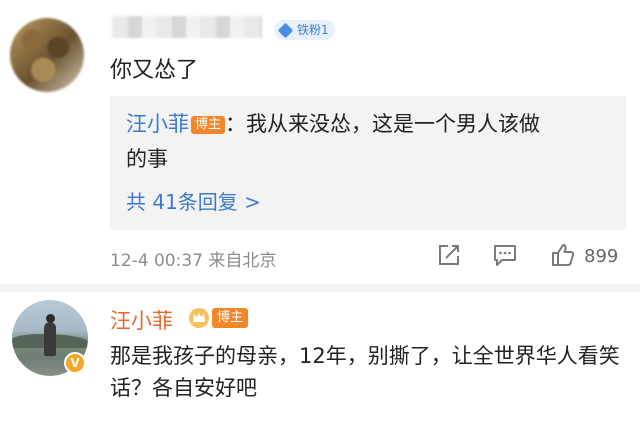 The image size is (640, 424). Describe the element at coordinates (563, 255) in the screenshot. I see `like-icon` at that location.